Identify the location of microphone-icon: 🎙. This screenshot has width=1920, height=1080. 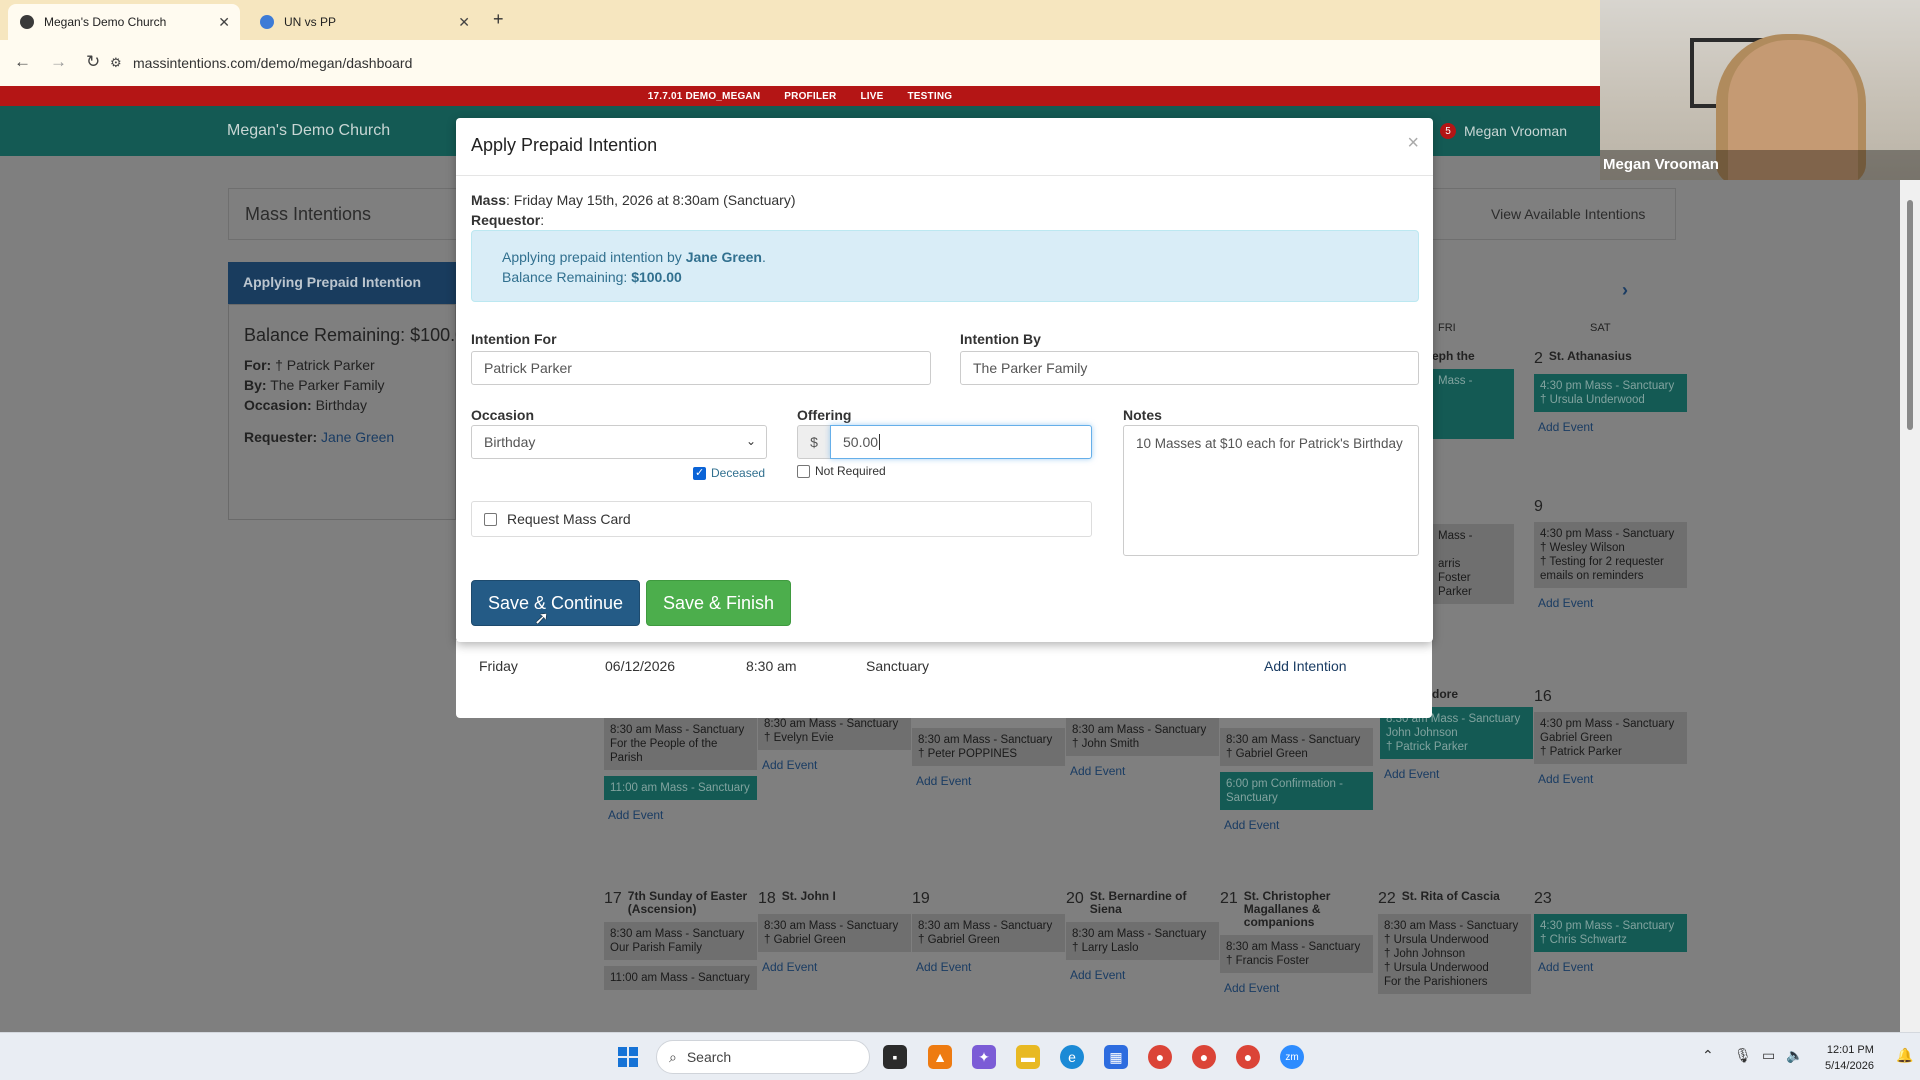
(1743, 1055).